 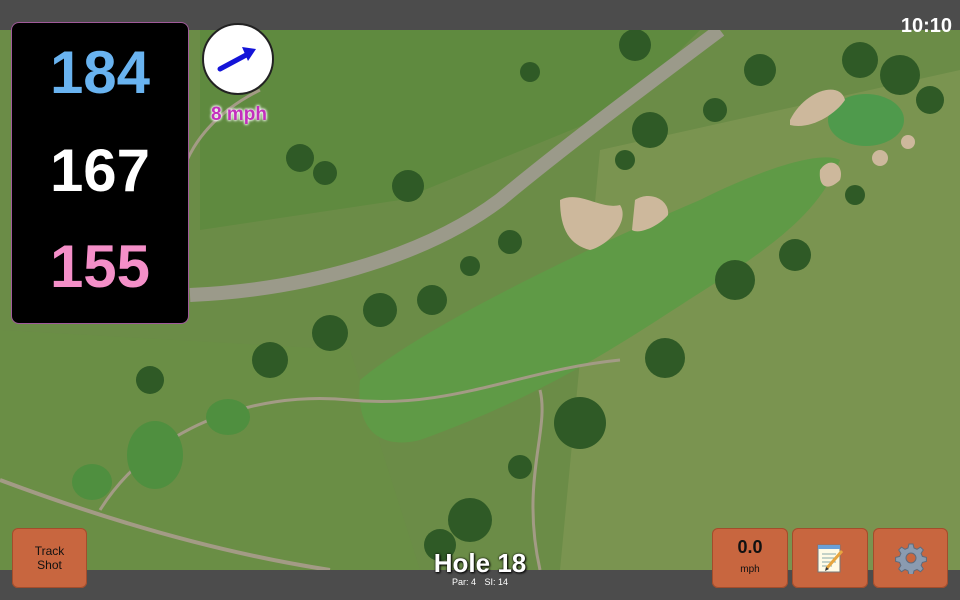 I want to click on wind-speed-label: 8 mph, so click(x=239, y=114).